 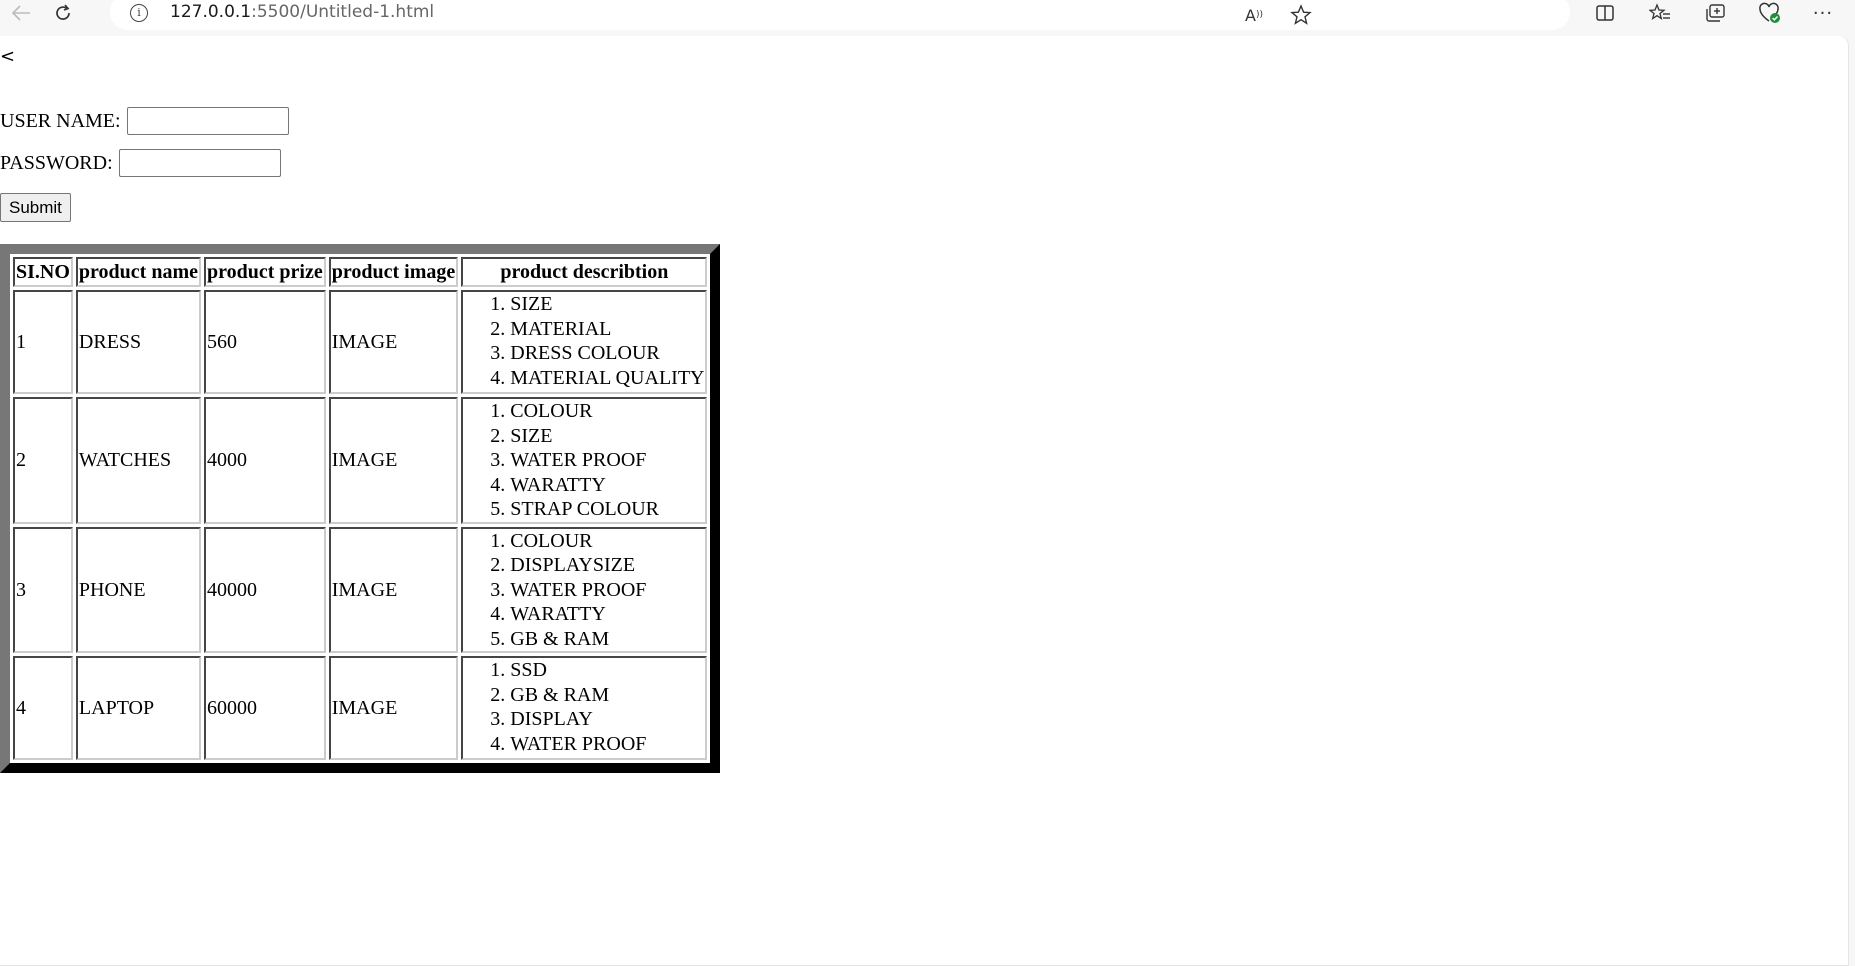 What do you see at coordinates (43, 589) in the screenshot?
I see `cell-si-no: 3` at bounding box center [43, 589].